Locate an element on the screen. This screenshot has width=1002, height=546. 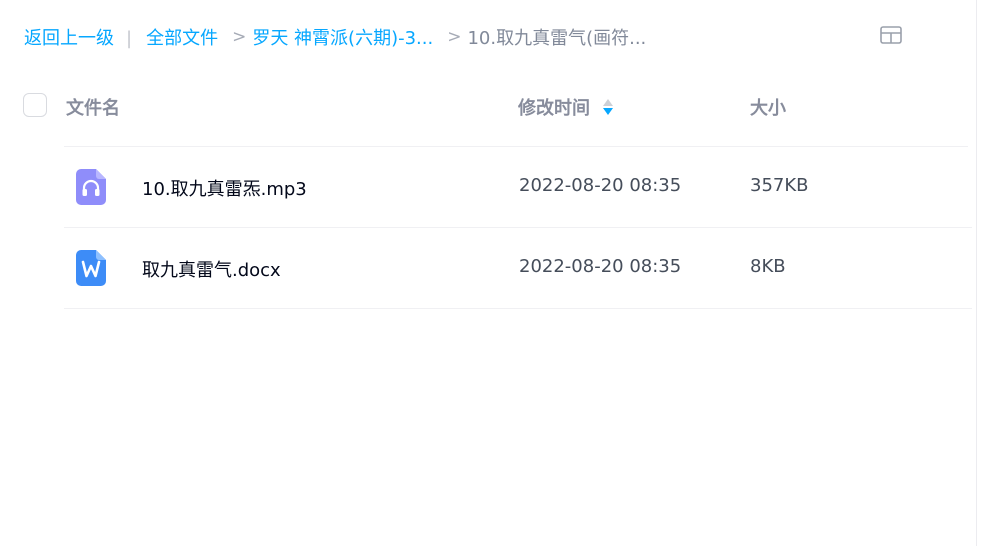
file-size: 357KB is located at coordinates (779, 185).